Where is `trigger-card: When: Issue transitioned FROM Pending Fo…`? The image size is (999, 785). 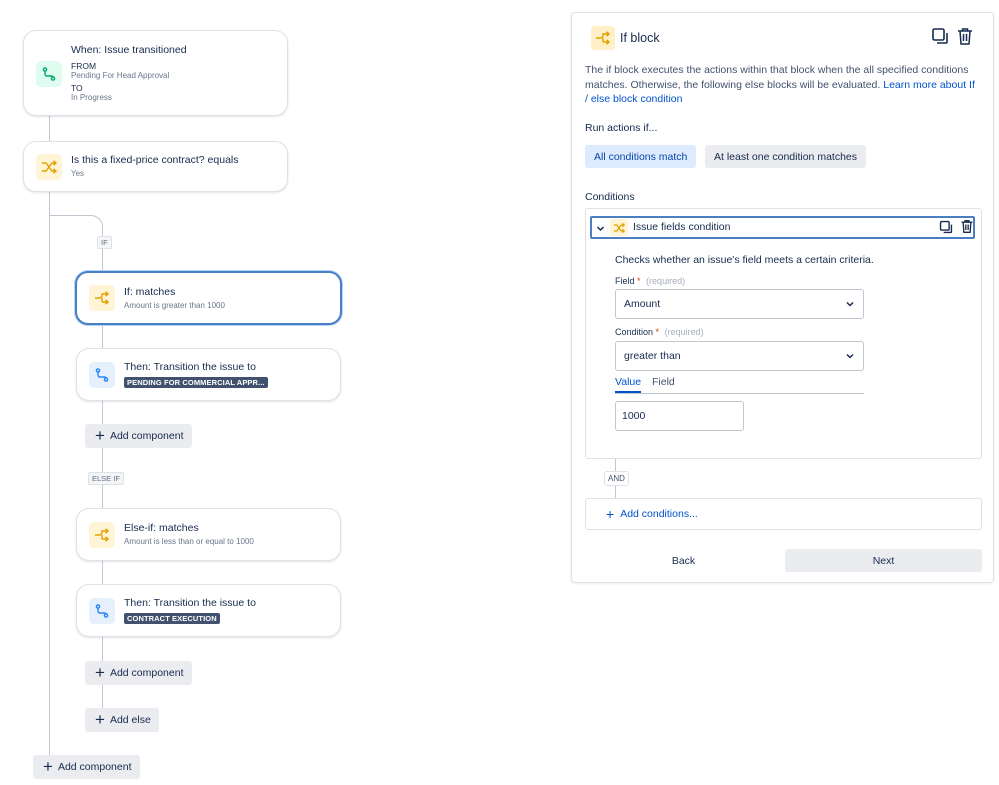
trigger-card: When: Issue transitioned FROM Pending Fo… is located at coordinates (155, 73).